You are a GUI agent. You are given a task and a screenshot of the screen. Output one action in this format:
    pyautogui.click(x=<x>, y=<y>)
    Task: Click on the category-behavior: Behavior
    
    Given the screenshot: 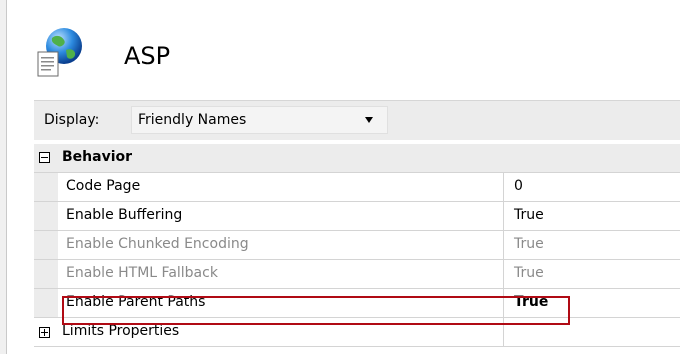 What is the action you would take?
    pyautogui.click(x=357, y=158)
    